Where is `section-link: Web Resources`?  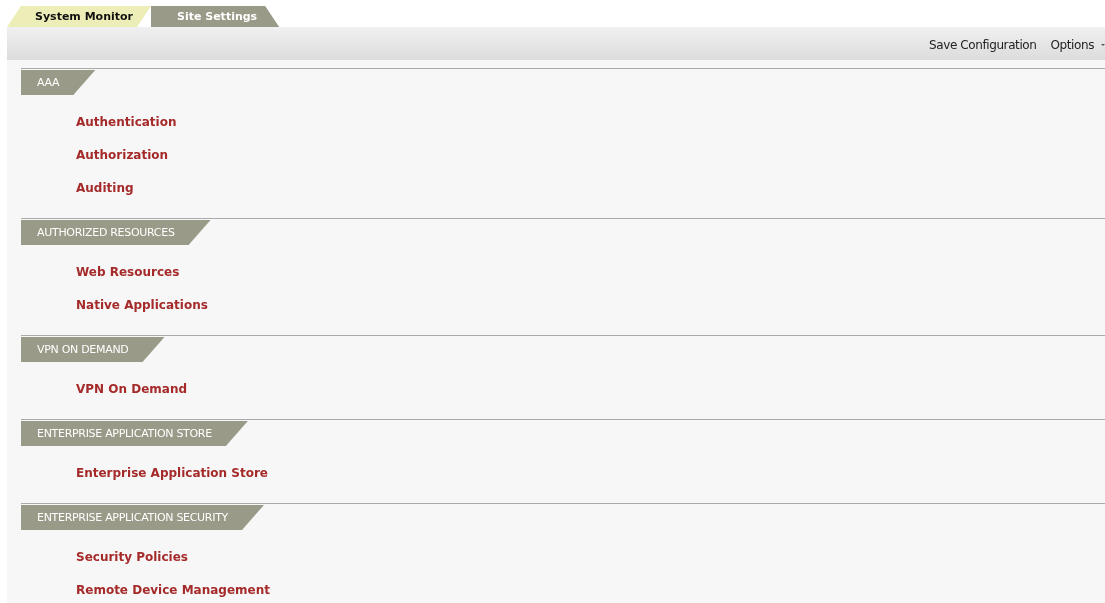
section-link: Web Resources is located at coordinates (128, 272).